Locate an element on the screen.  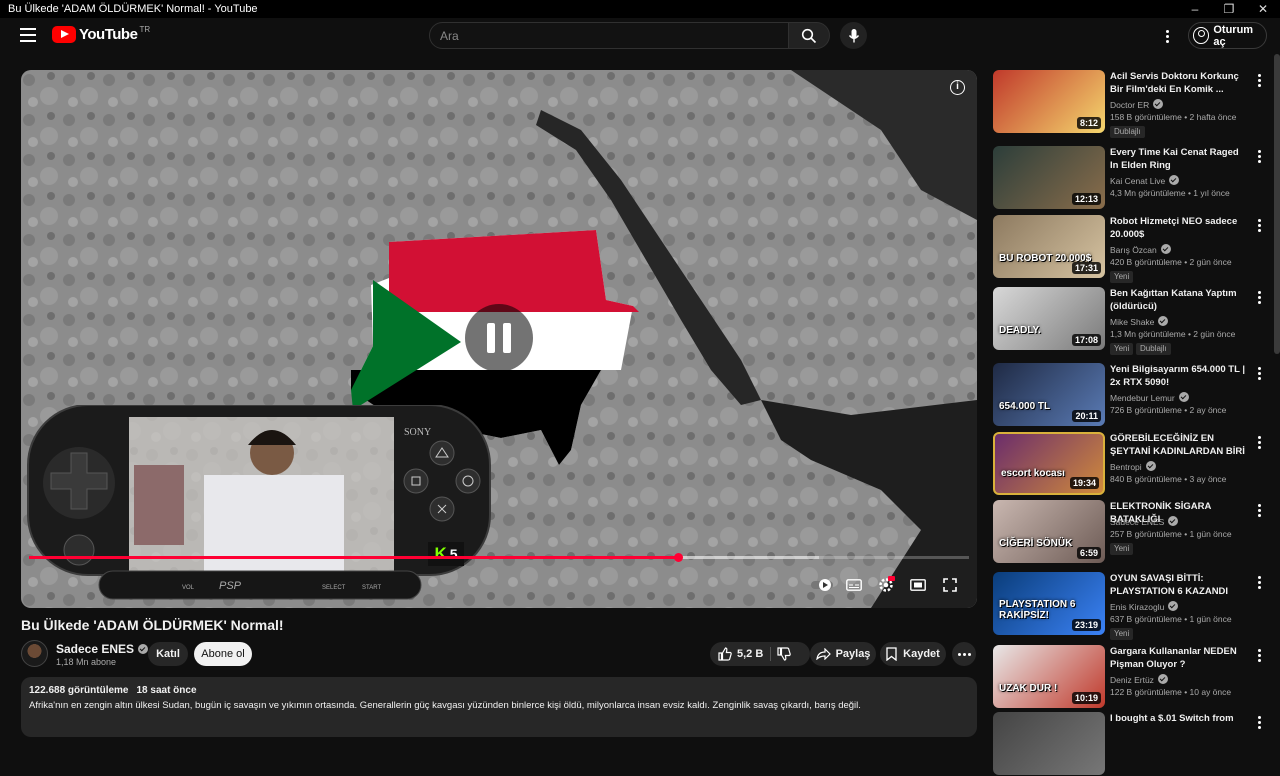
settings-menu-icon is located at coordinates (1167, 36).